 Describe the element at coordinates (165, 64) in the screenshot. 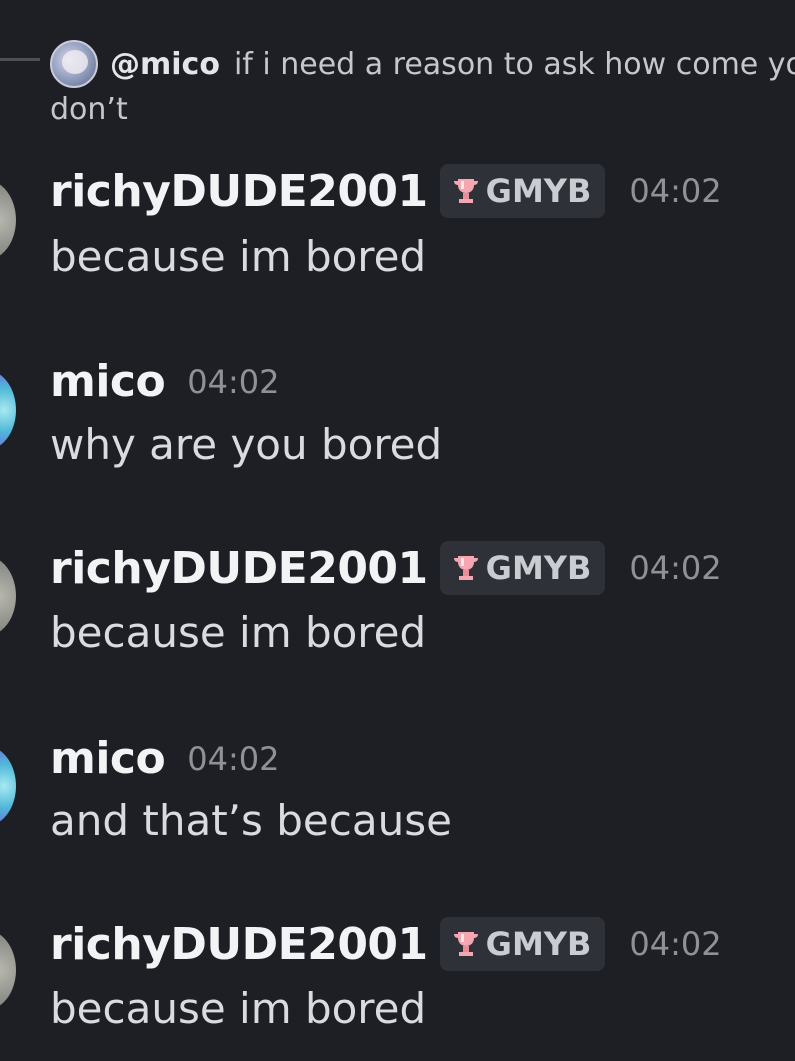

I see `reply-author: @mico` at that location.